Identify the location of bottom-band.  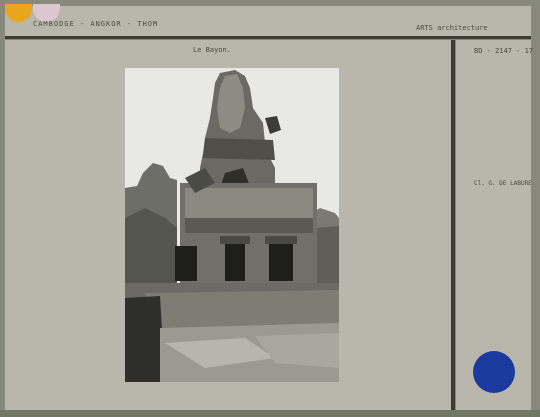
(270, 413).